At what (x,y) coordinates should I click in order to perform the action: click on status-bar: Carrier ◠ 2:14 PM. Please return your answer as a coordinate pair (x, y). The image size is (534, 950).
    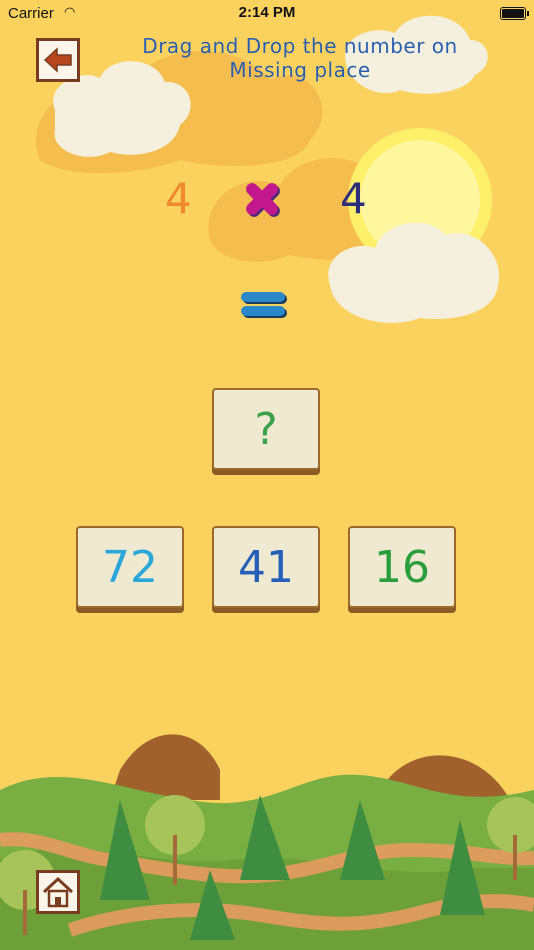
    Looking at the image, I should click on (267, 14).